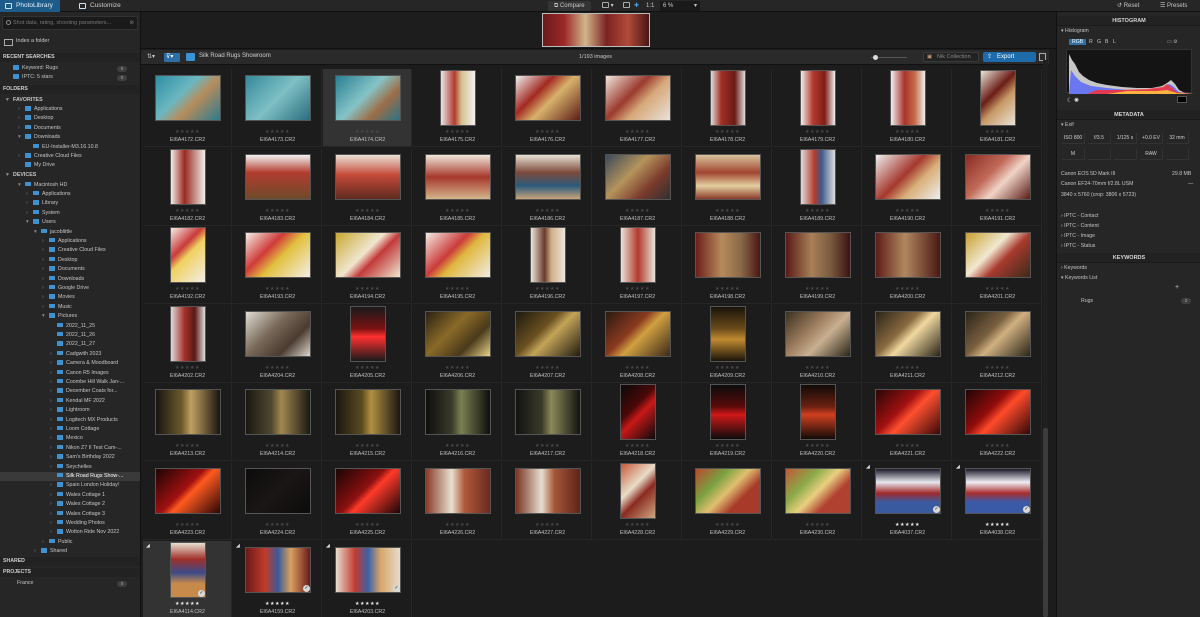 This screenshot has height=617, width=1200. I want to click on thumbnail-cell: ★★★★★ EI6A4211.CR2, so click(907, 343).